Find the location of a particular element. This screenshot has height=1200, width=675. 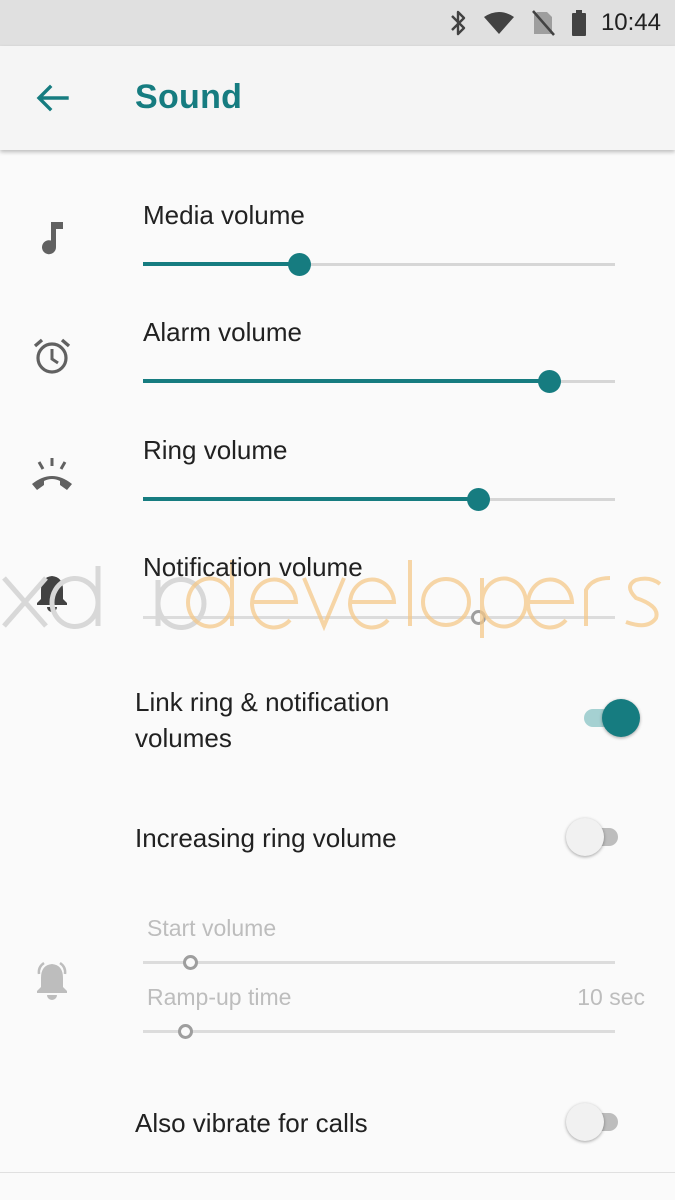

status-icons: 10:44 is located at coordinates (547, 23).